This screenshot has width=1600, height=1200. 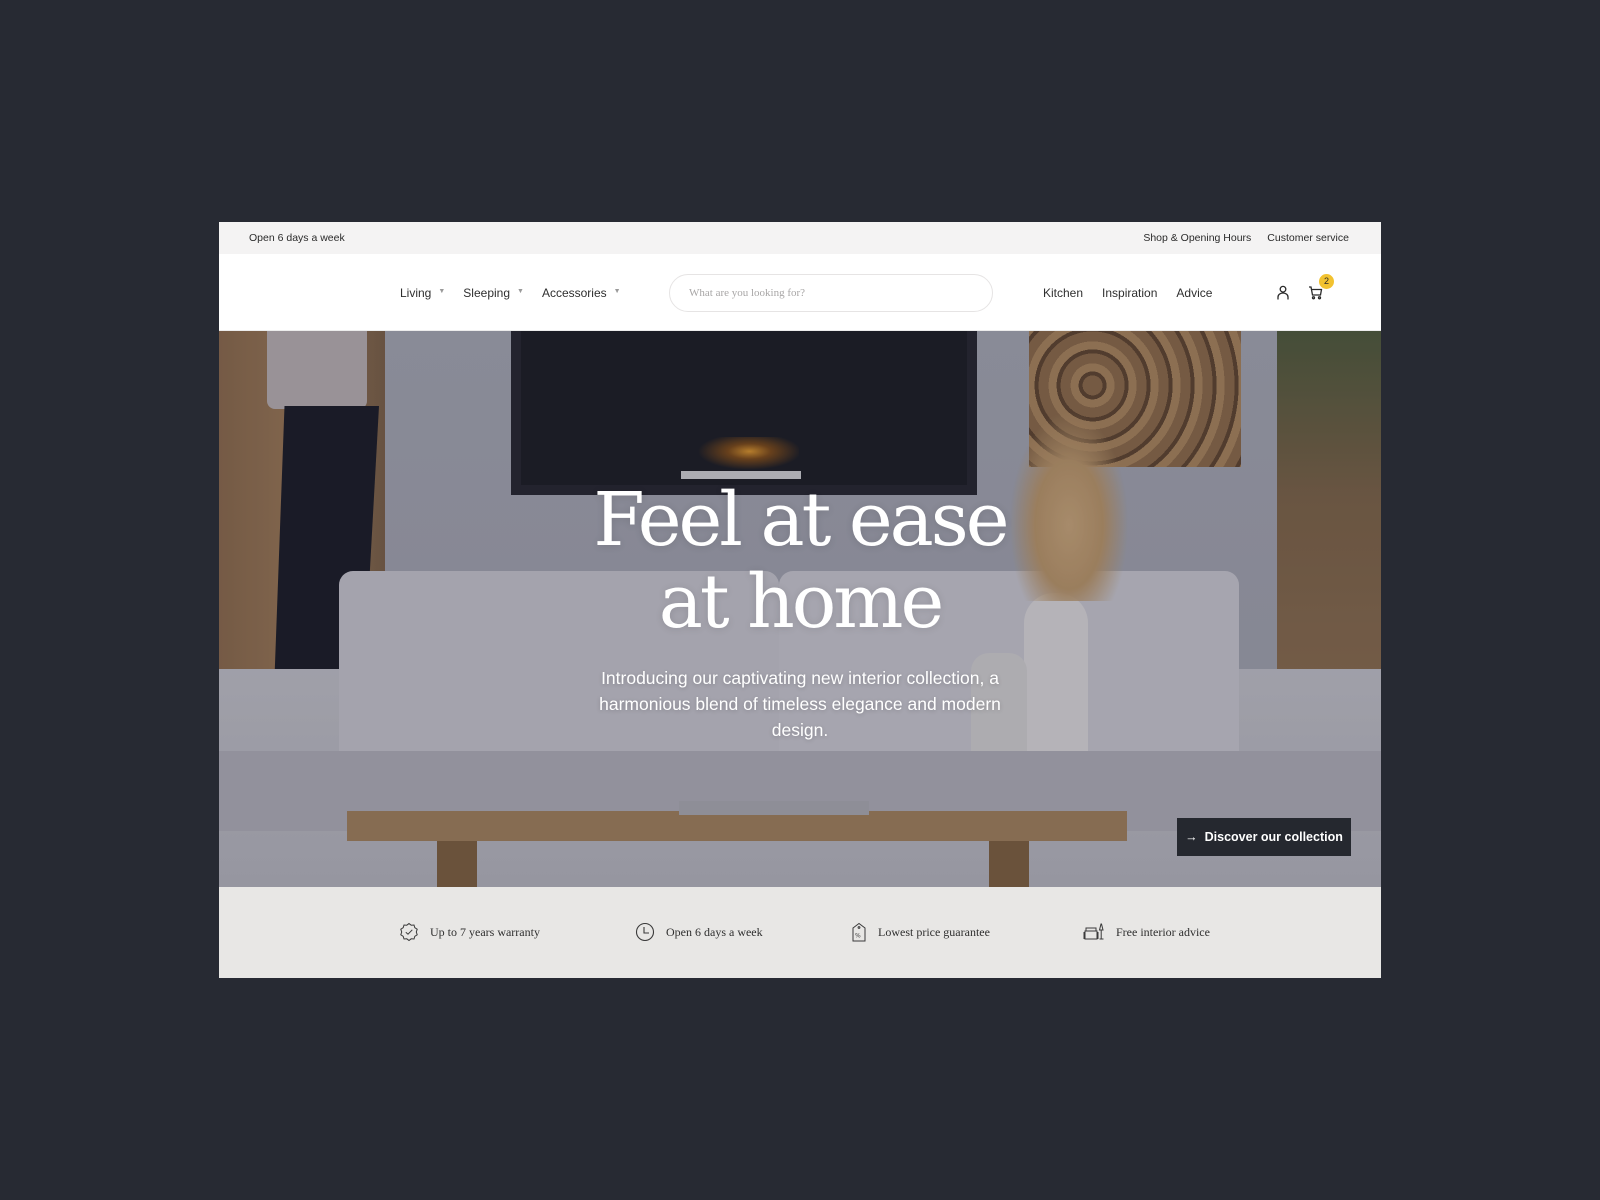 I want to click on hero-title-line-2: at home, so click(x=801, y=602).